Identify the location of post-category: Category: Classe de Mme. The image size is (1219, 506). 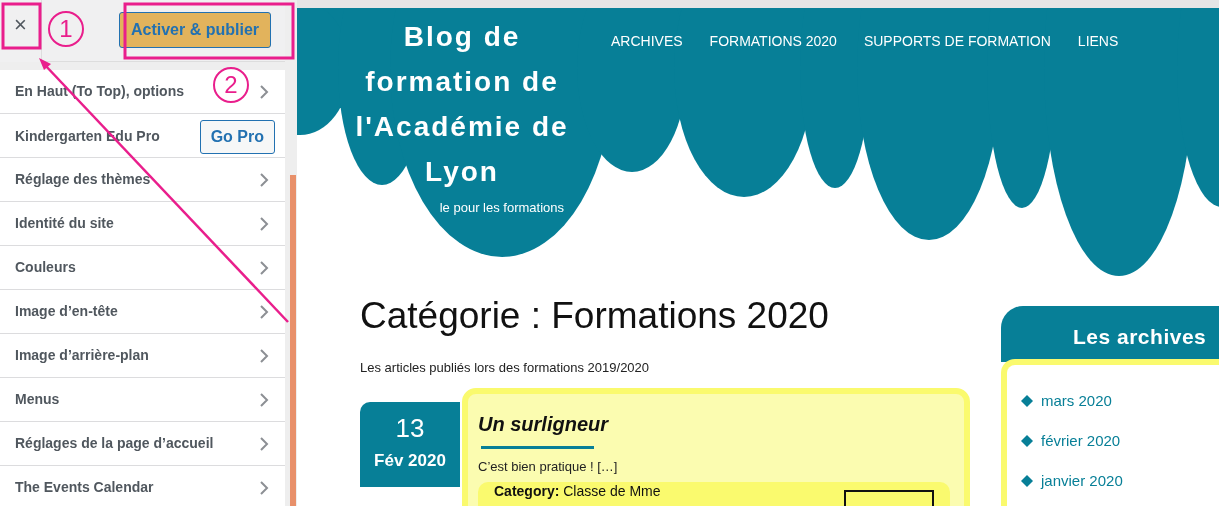
(577, 493).